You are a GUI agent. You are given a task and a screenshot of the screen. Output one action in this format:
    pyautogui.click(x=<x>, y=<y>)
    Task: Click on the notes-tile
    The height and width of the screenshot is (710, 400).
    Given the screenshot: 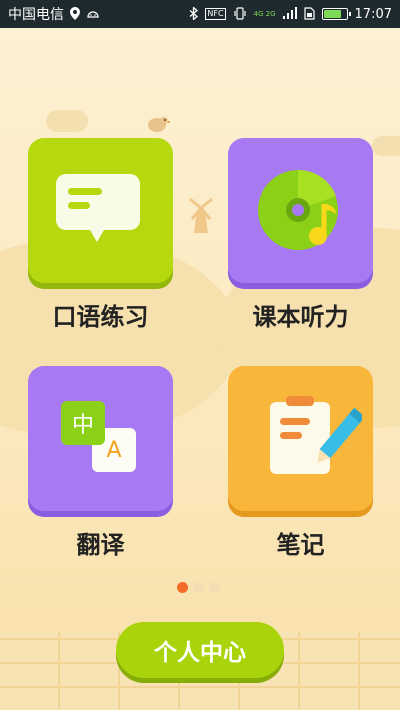 What is the action you would take?
    pyautogui.click(x=300, y=441)
    